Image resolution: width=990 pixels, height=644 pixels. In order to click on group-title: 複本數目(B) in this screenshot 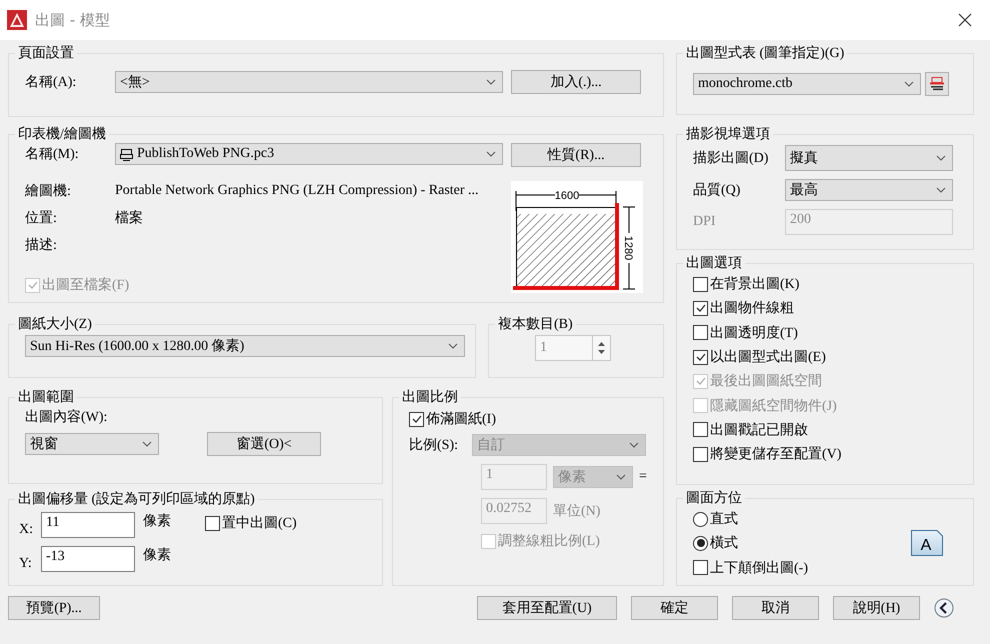, I will do `click(535, 324)`.